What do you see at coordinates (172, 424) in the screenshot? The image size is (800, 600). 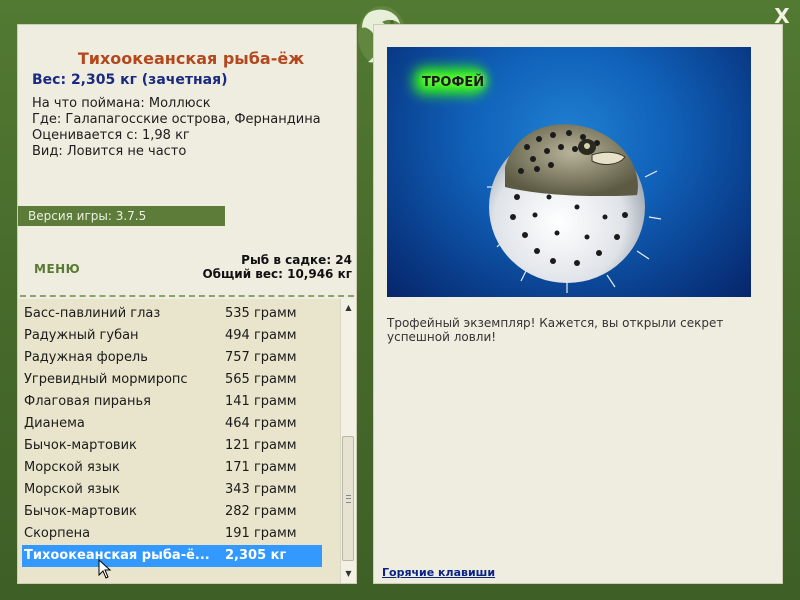 I see `list-item: Дианема 464 грамм` at bounding box center [172, 424].